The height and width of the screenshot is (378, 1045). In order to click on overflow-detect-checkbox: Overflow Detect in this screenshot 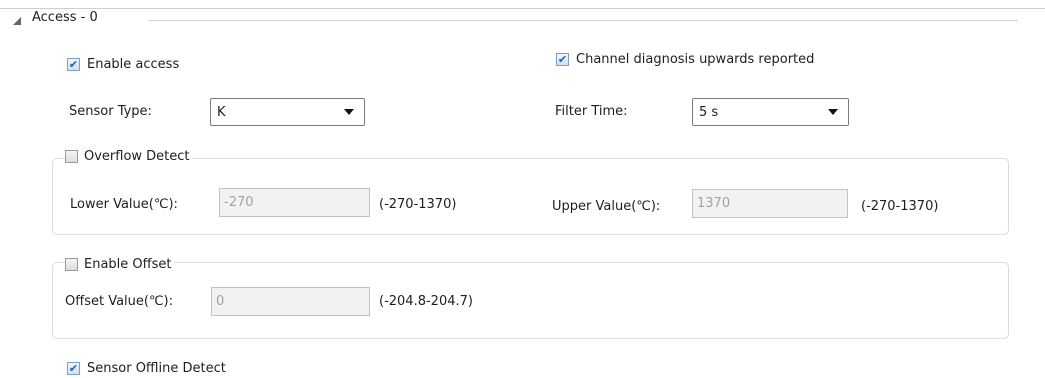, I will do `click(129, 156)`.